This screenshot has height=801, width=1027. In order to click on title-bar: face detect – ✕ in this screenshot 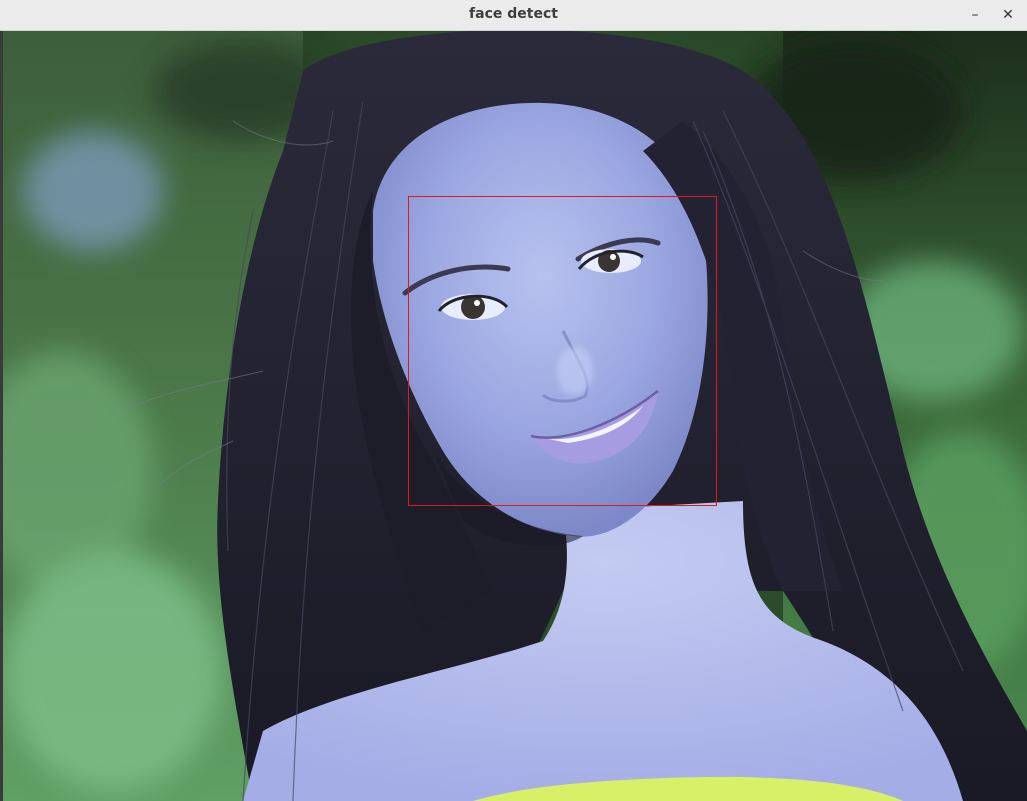, I will do `click(513, 15)`.